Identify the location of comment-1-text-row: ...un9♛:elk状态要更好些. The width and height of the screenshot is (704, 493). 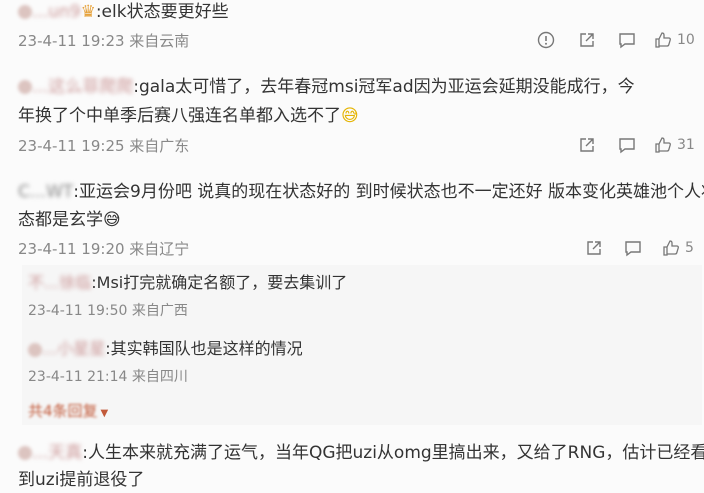
(123, 12).